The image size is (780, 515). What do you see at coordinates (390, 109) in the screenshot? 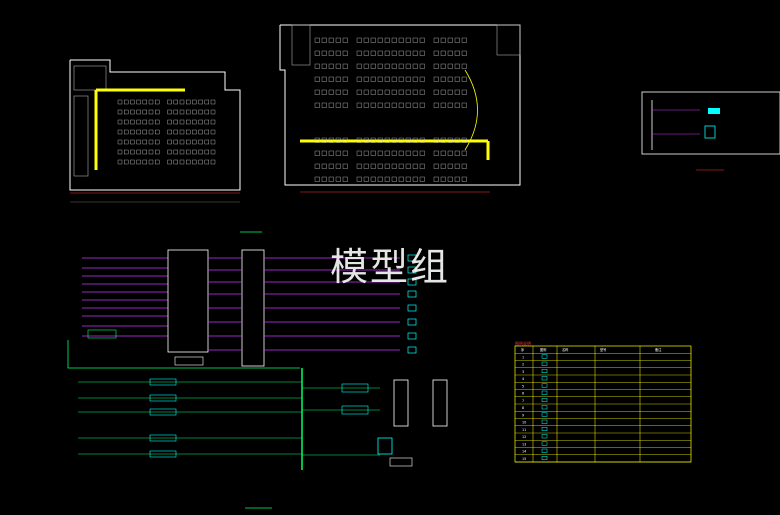
I see `seating-area-lecture-hall` at bounding box center [390, 109].